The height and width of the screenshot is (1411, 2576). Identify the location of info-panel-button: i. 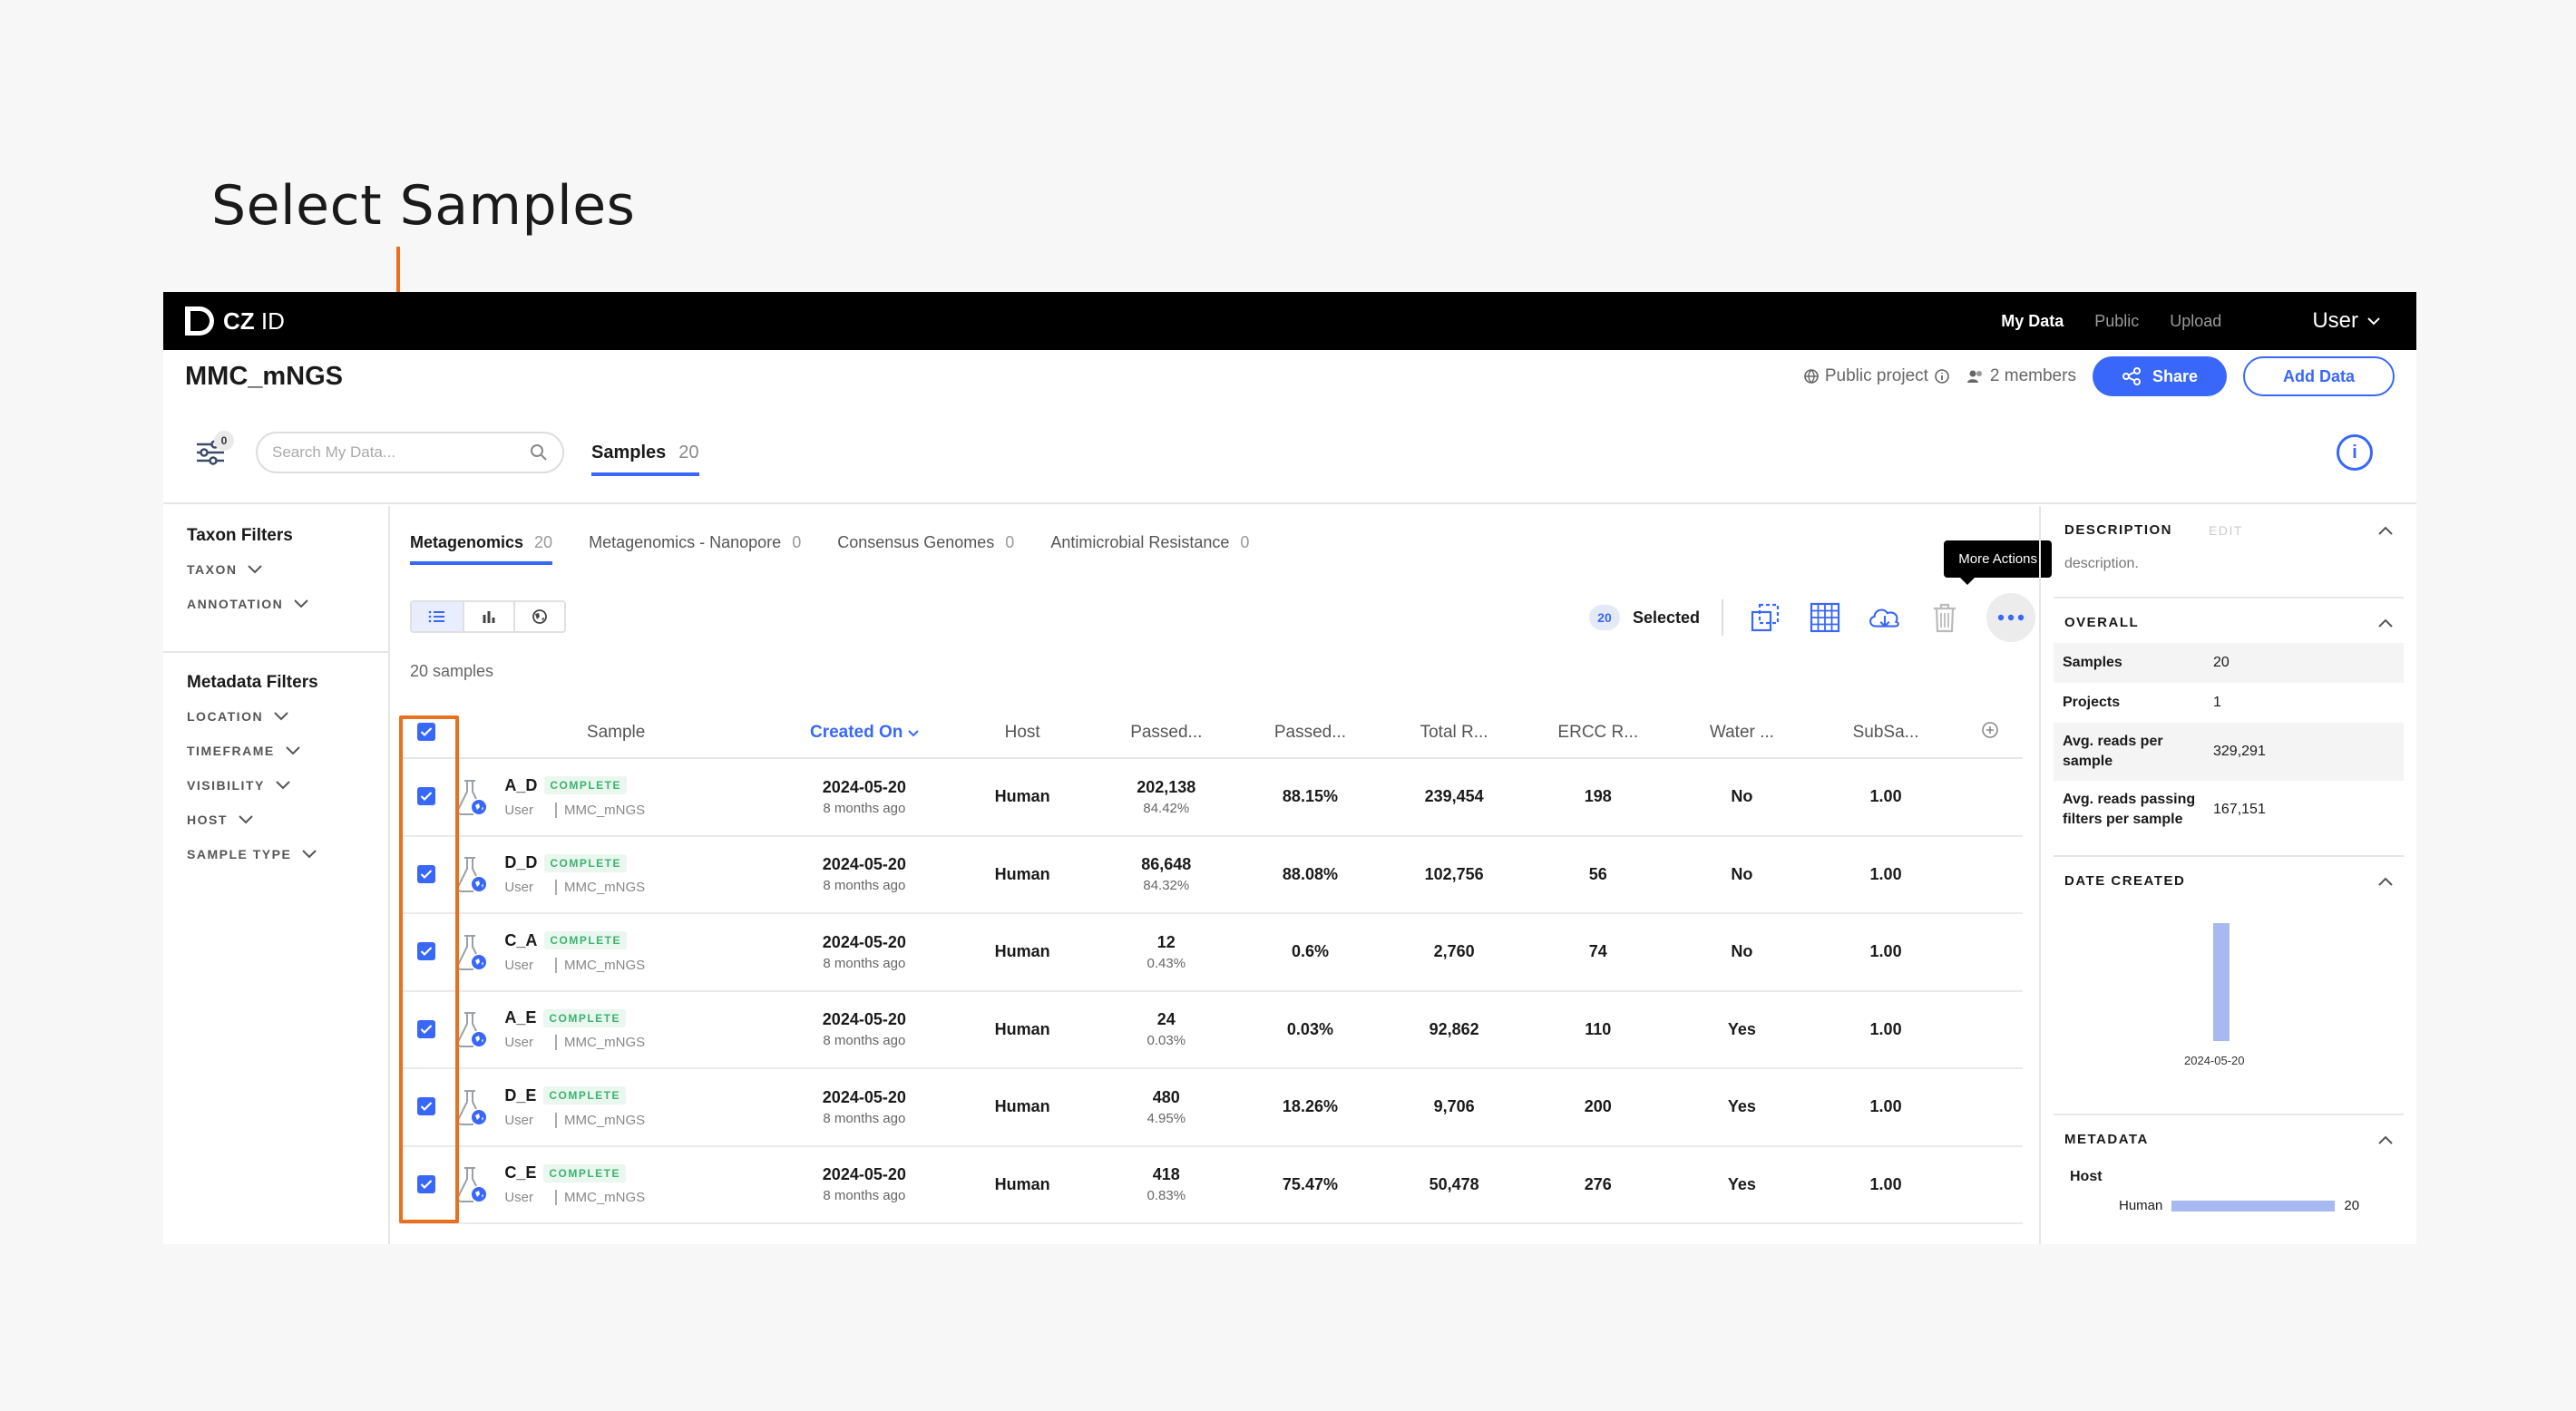
(2355, 452).